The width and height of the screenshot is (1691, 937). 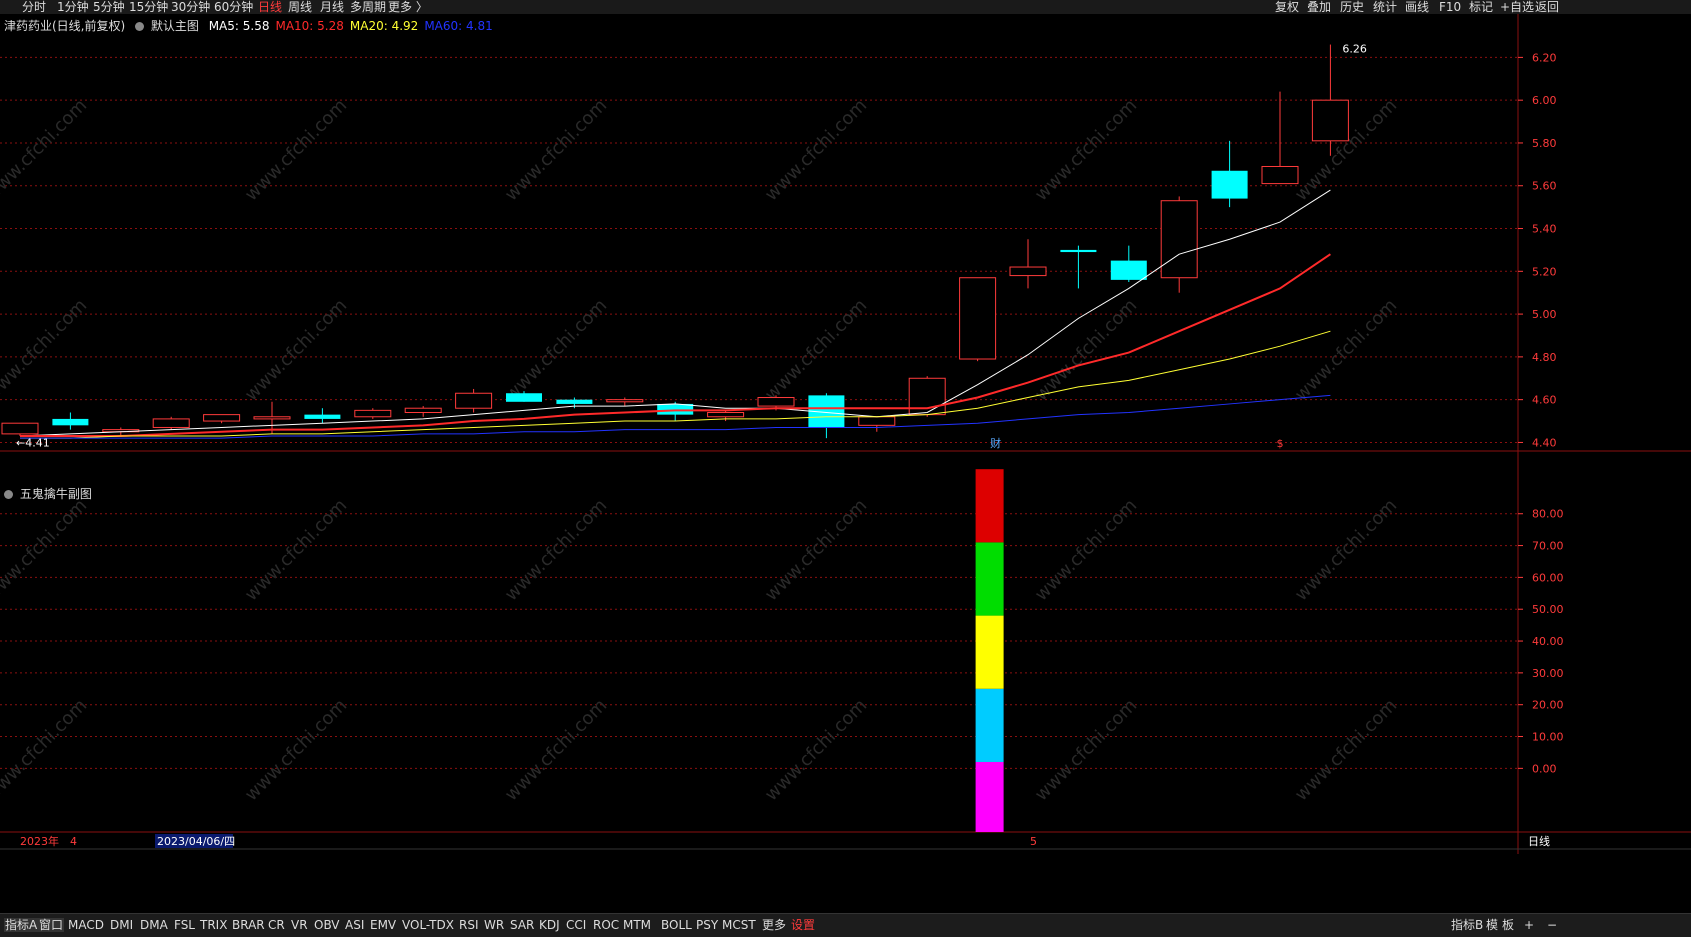 I want to click on bottom-control: −, so click(x=1552, y=925).